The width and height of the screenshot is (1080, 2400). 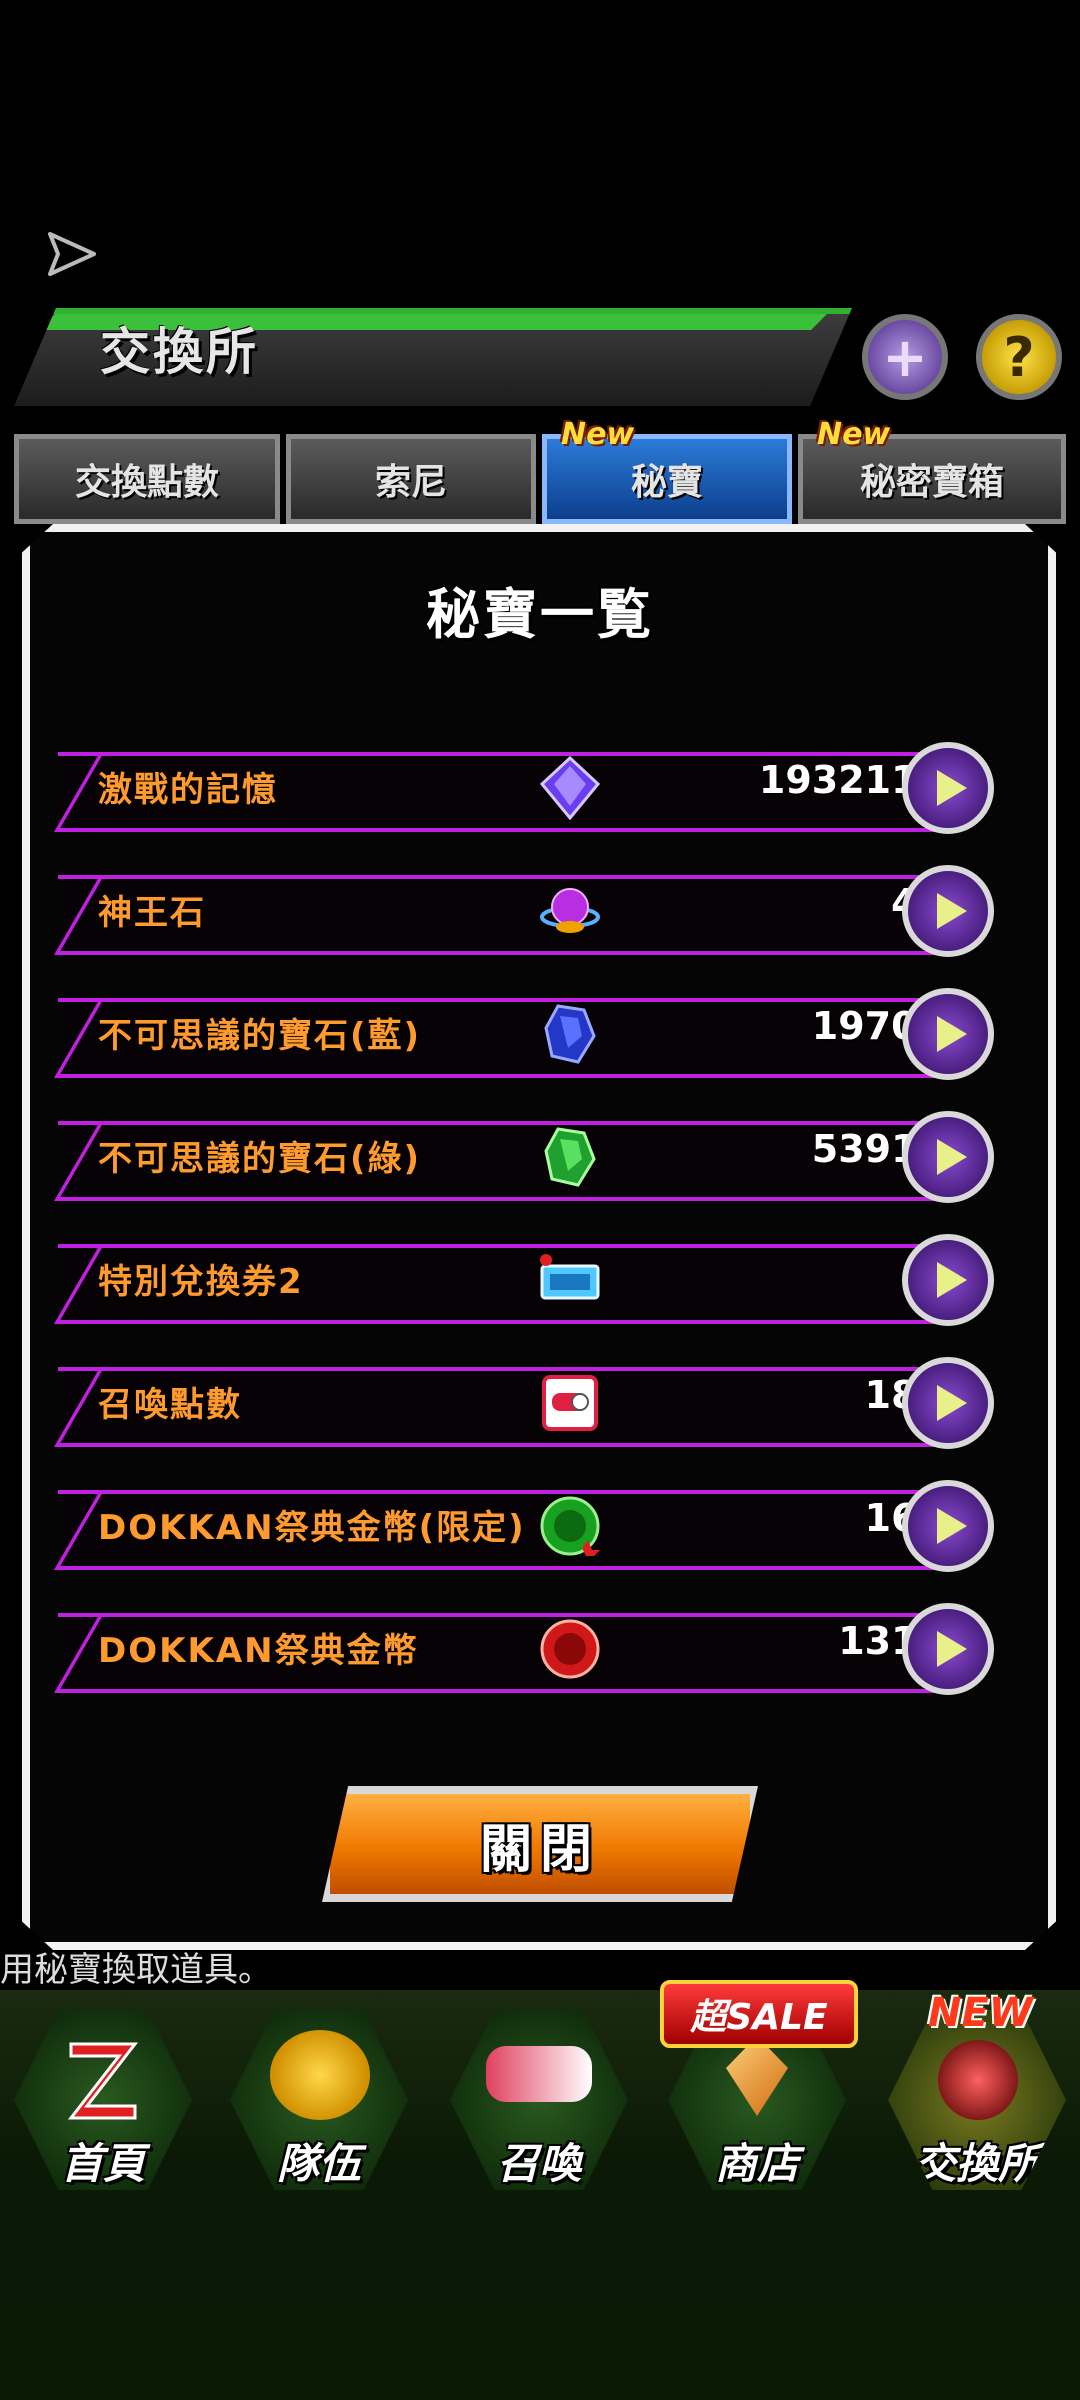 What do you see at coordinates (146, 482) in the screenshot?
I see `tab-label: 交換點數` at bounding box center [146, 482].